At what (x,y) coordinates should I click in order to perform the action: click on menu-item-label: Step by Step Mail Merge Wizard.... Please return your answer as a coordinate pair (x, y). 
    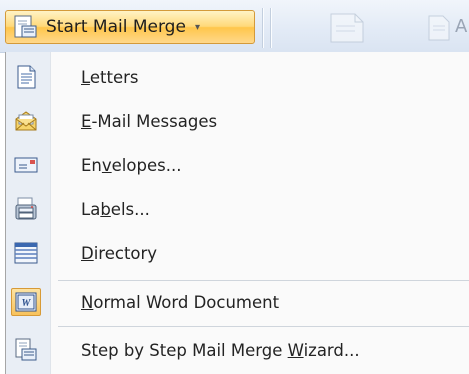
    Looking at the image, I should click on (220, 350).